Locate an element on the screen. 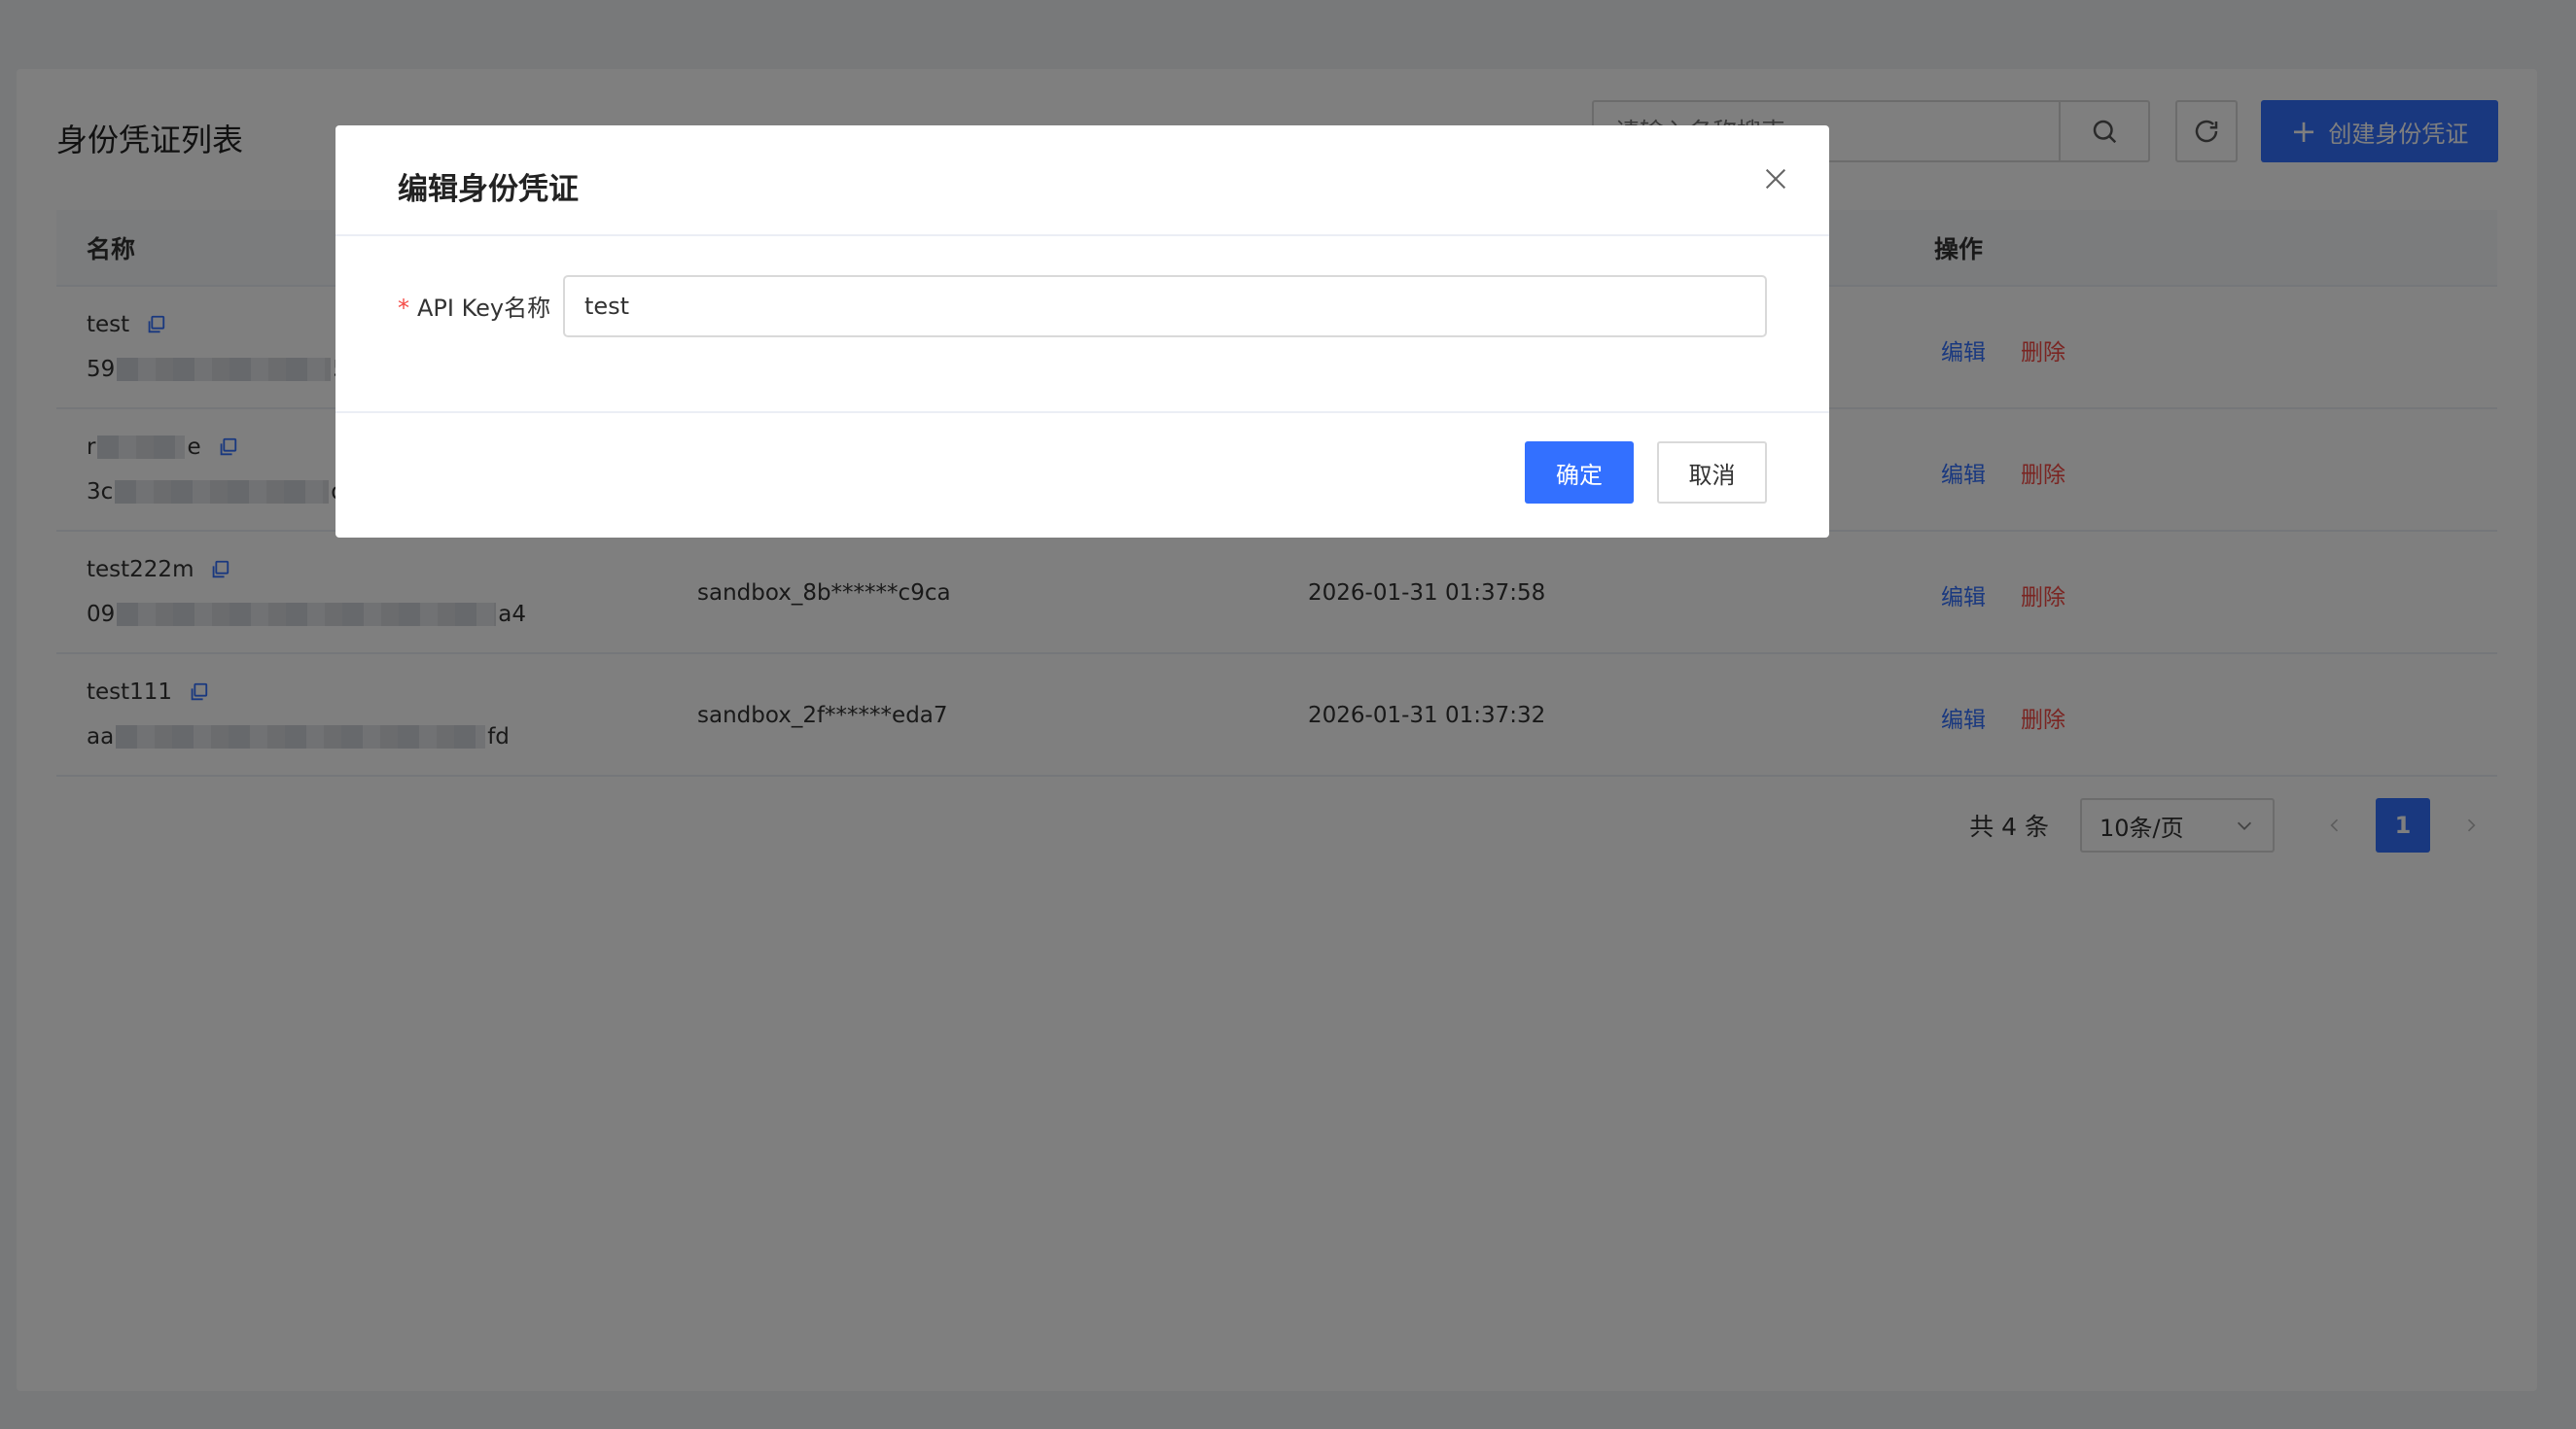 The width and height of the screenshot is (2576, 1429). cancel-button: 取消 is located at coordinates (1712, 473).